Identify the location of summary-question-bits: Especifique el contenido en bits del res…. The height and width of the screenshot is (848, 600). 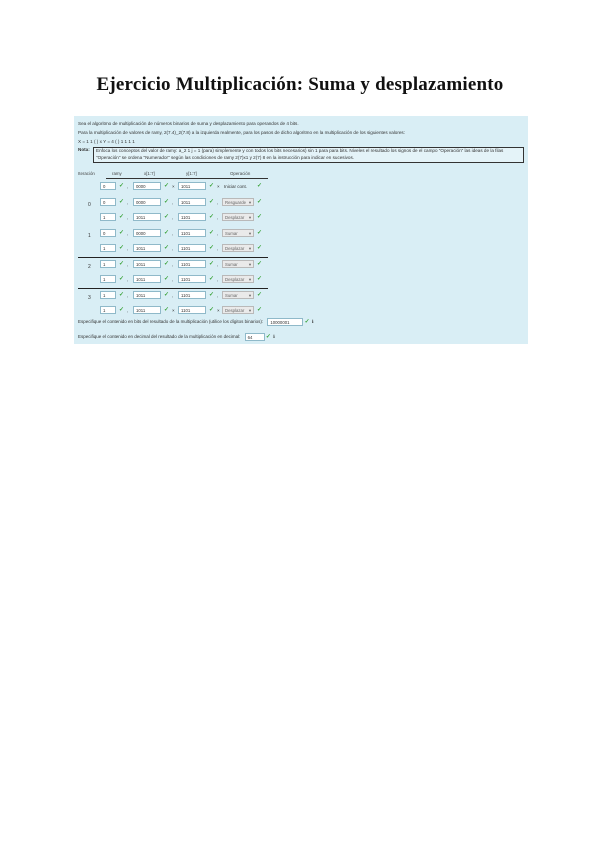
(171, 322).